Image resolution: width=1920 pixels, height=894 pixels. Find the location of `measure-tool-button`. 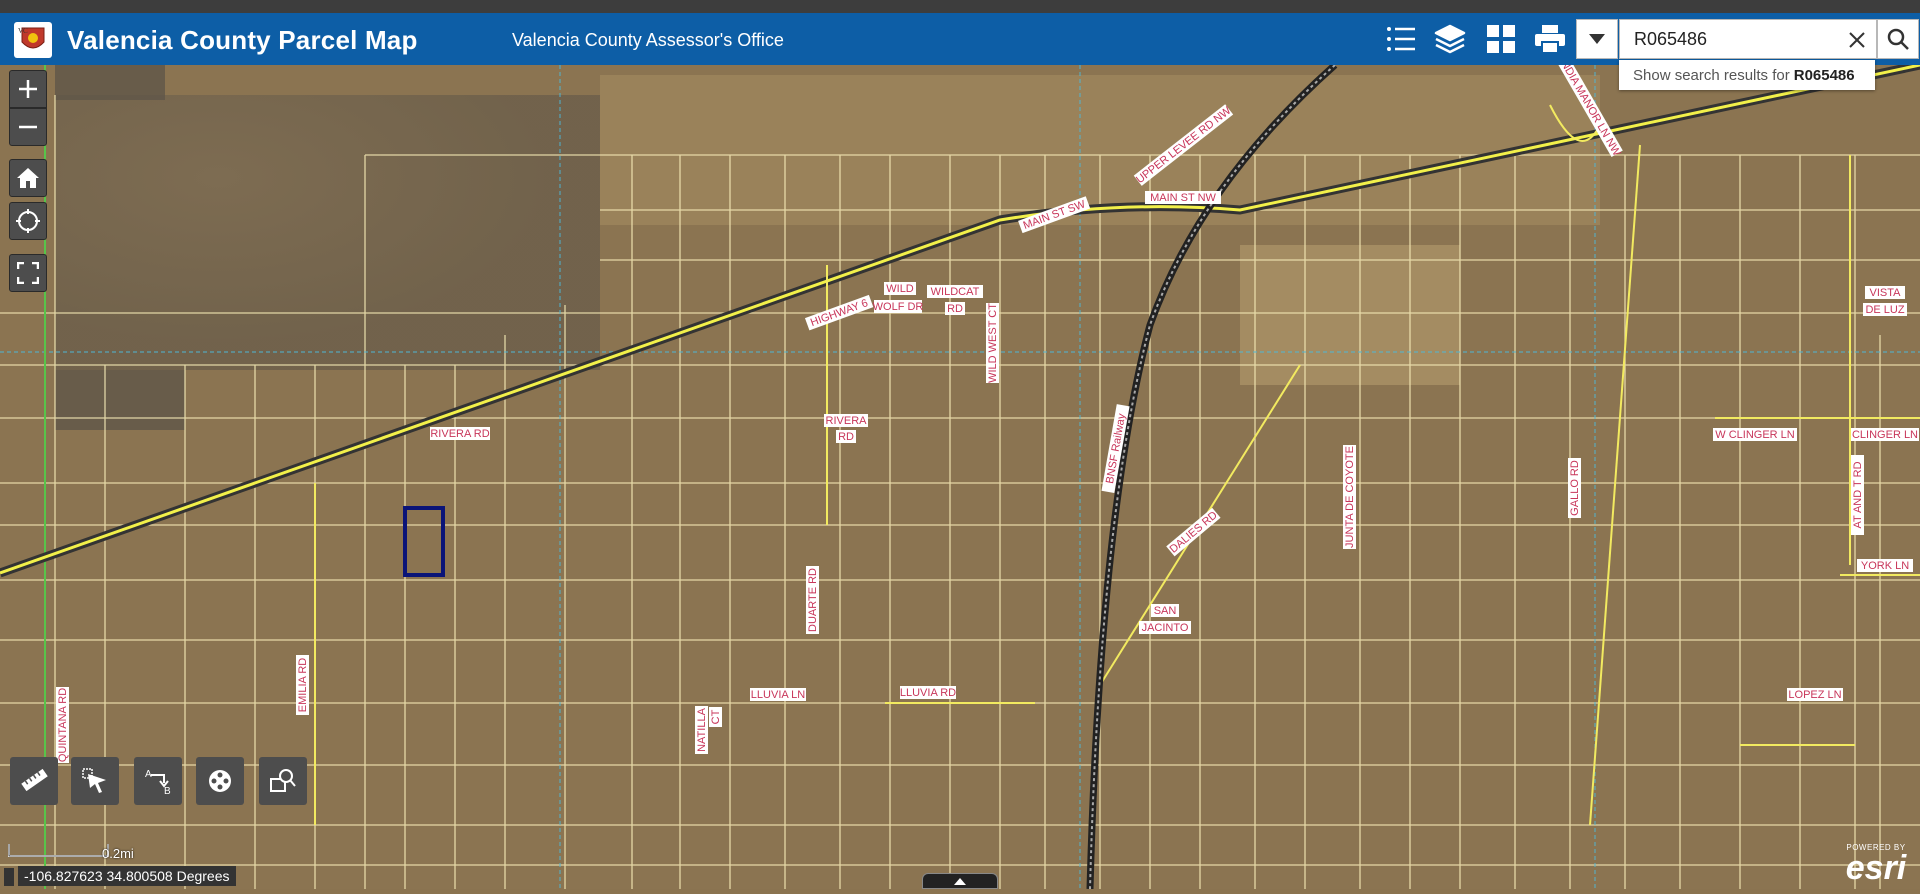

measure-tool-button is located at coordinates (34, 781).